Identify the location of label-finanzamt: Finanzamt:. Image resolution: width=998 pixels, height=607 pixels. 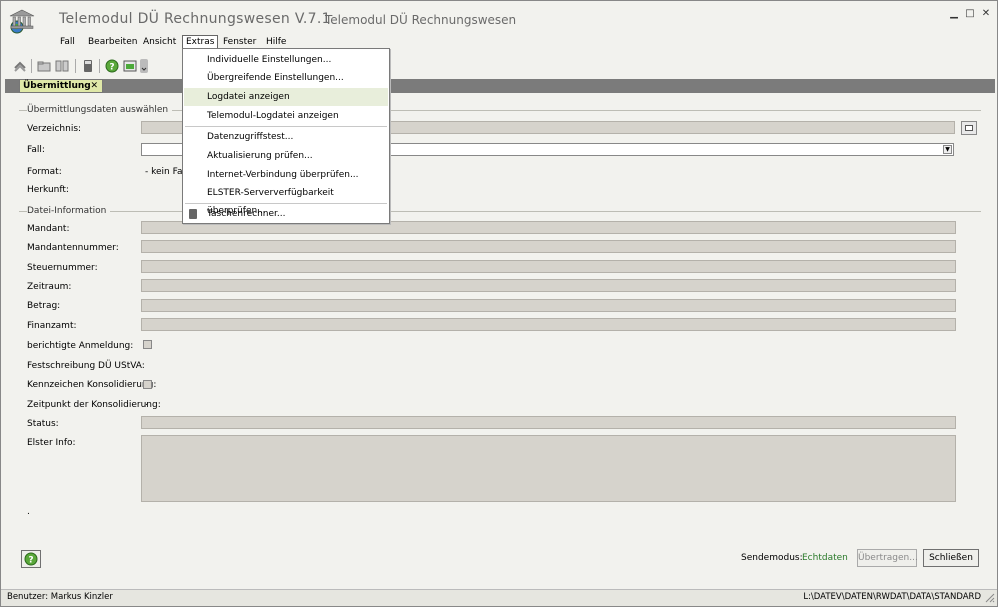
(52, 326).